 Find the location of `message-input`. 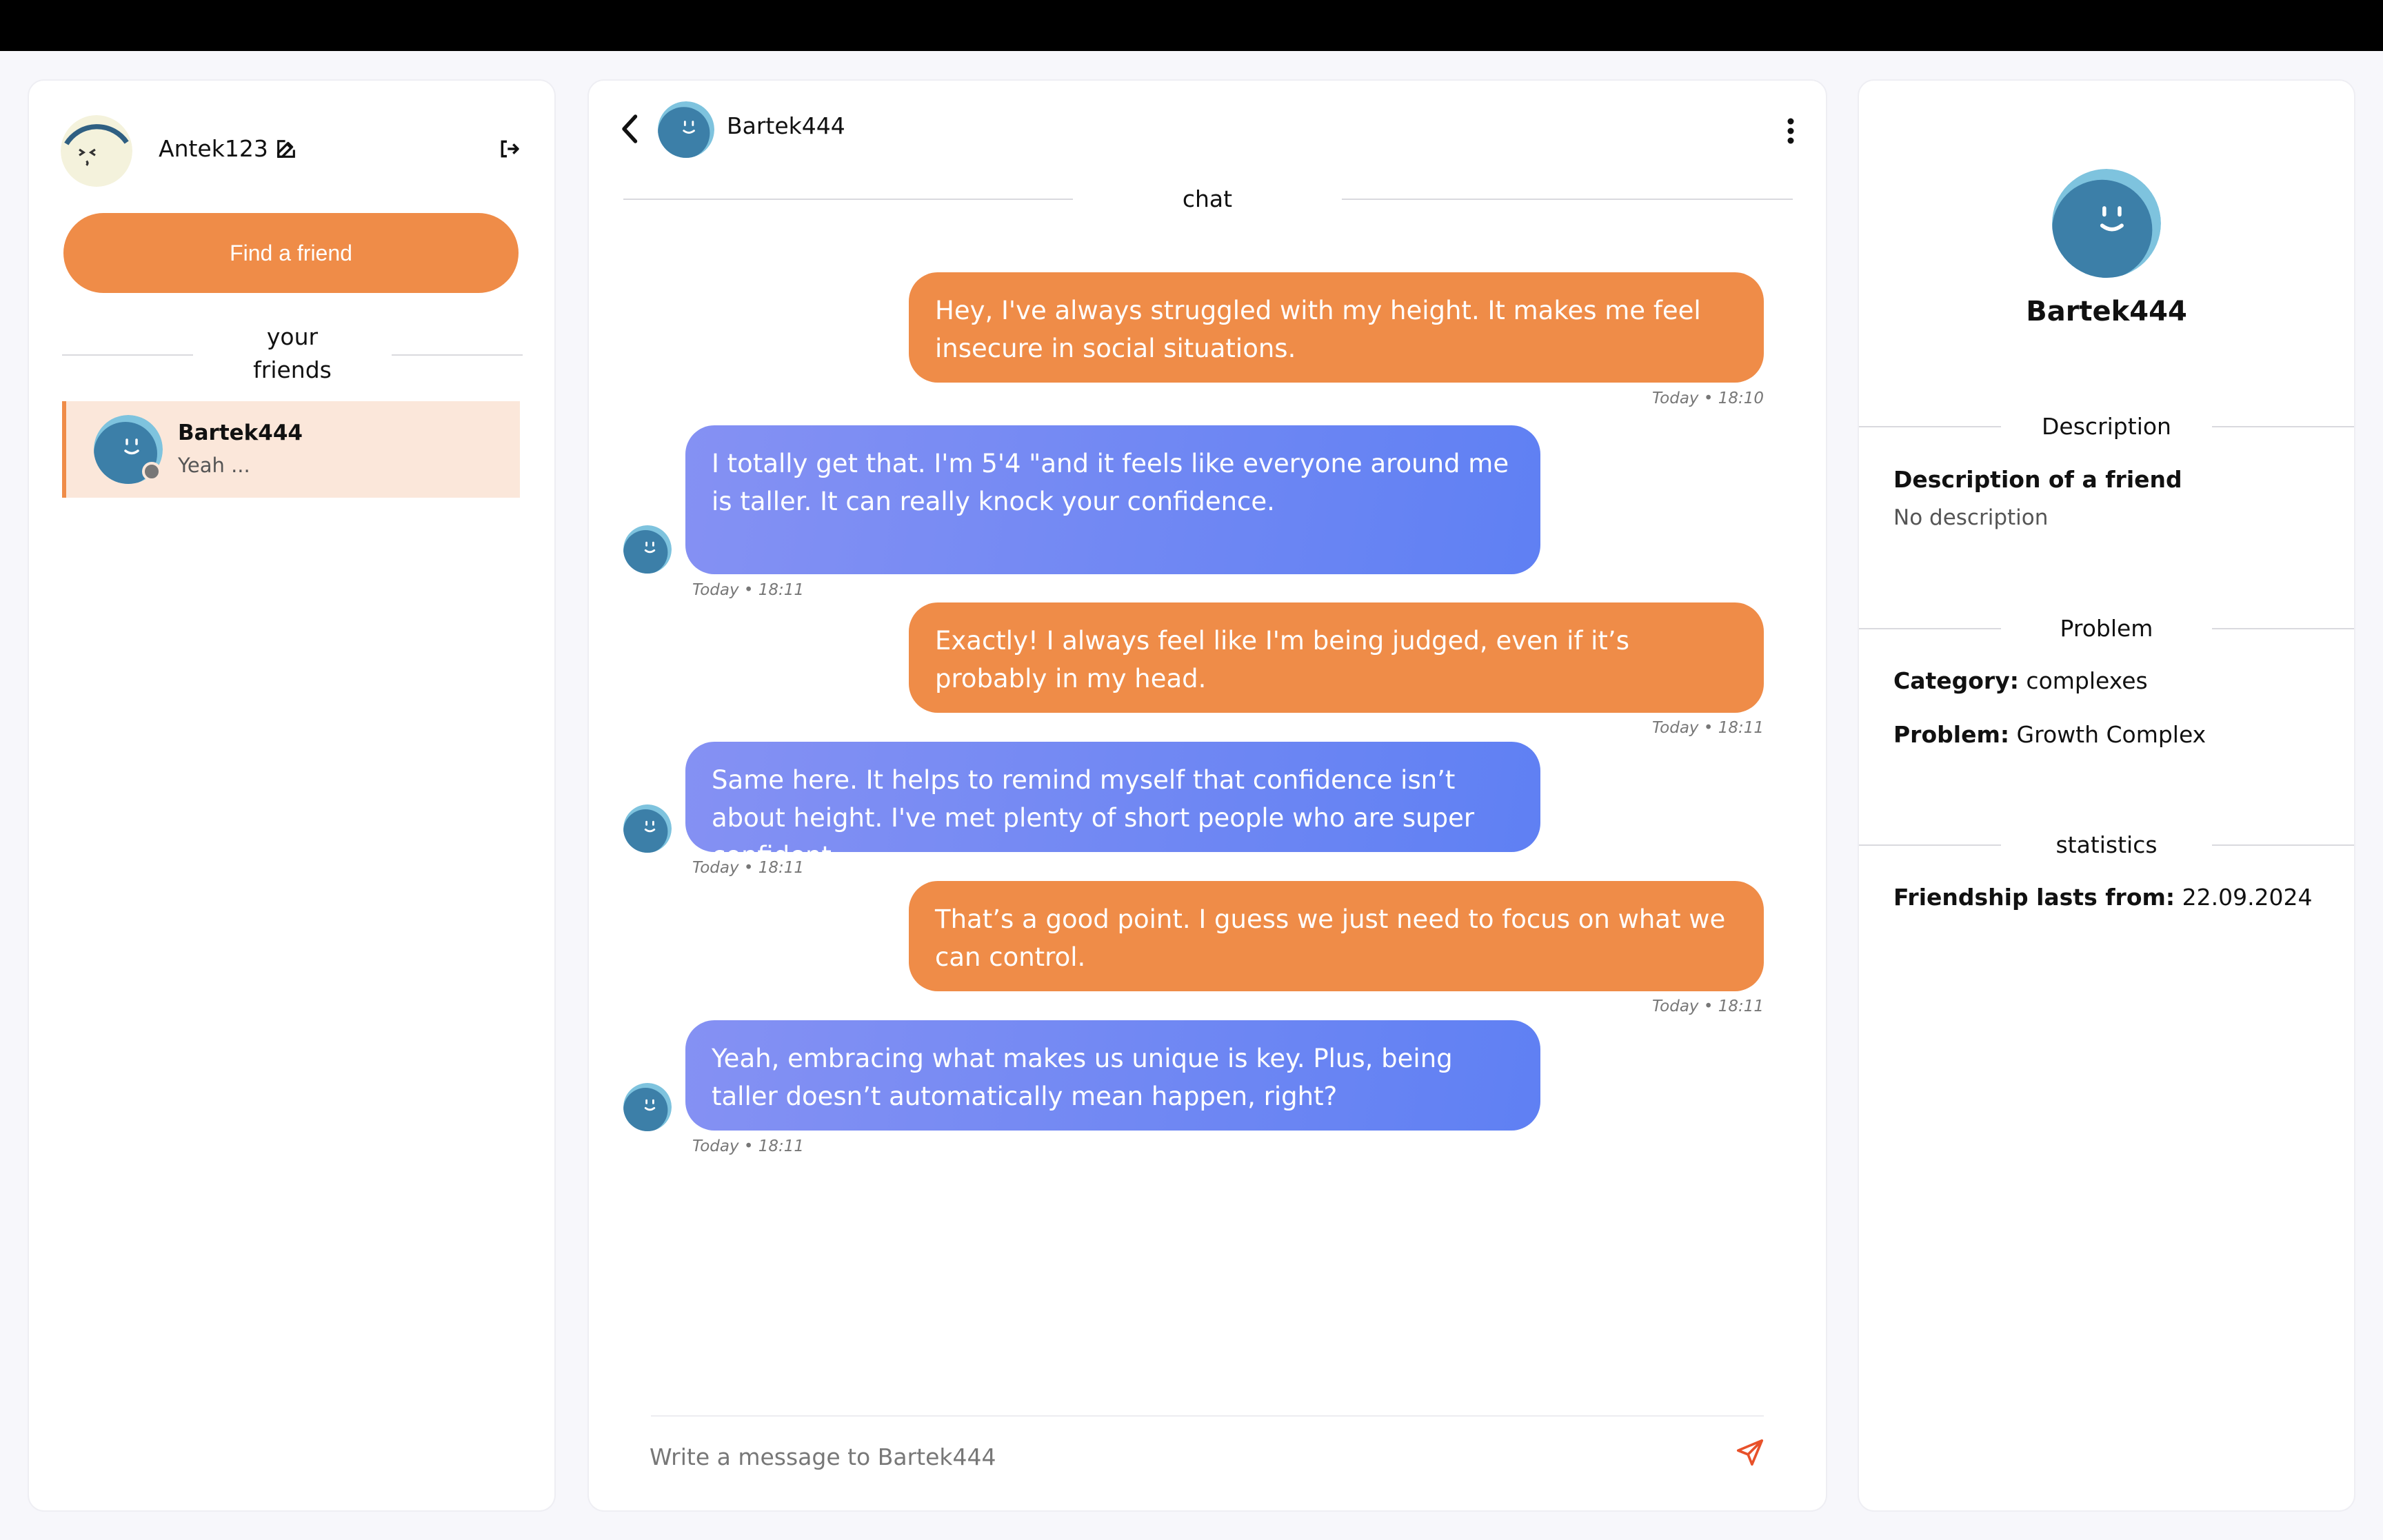

message-input is located at coordinates (1166, 1457).